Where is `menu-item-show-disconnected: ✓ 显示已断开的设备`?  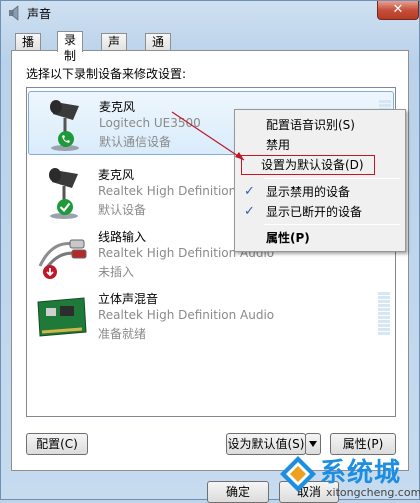 menu-item-show-disconnected: ✓ 显示已断开的设备 is located at coordinates (320, 212).